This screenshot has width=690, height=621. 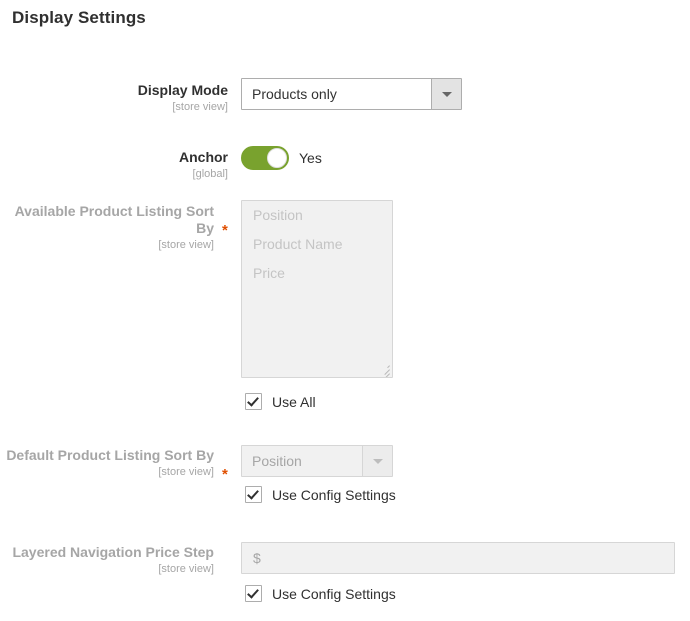 I want to click on display-mode-control: Products only, so click(x=351, y=94).